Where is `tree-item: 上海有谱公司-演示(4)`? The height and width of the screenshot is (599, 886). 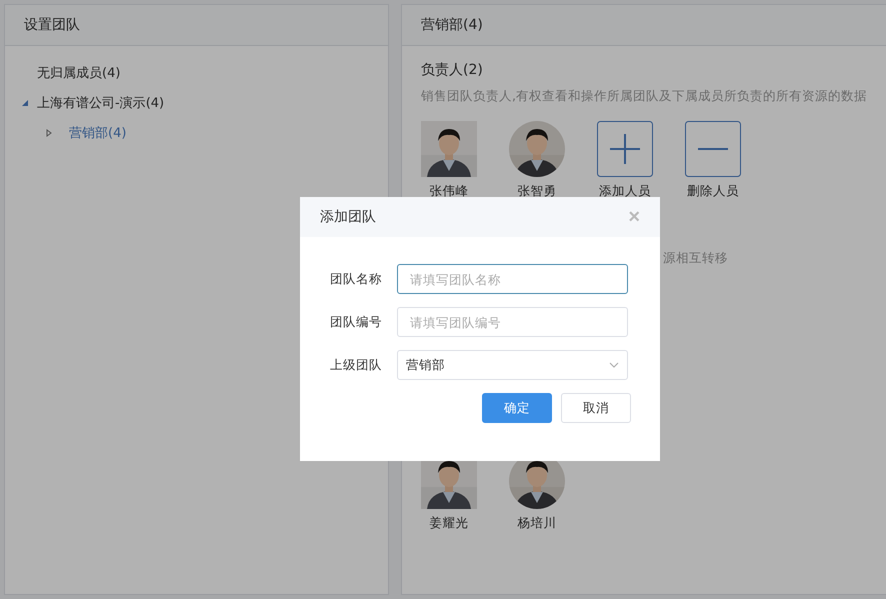
tree-item: 上海有谱公司-演示(4) is located at coordinates (100, 103).